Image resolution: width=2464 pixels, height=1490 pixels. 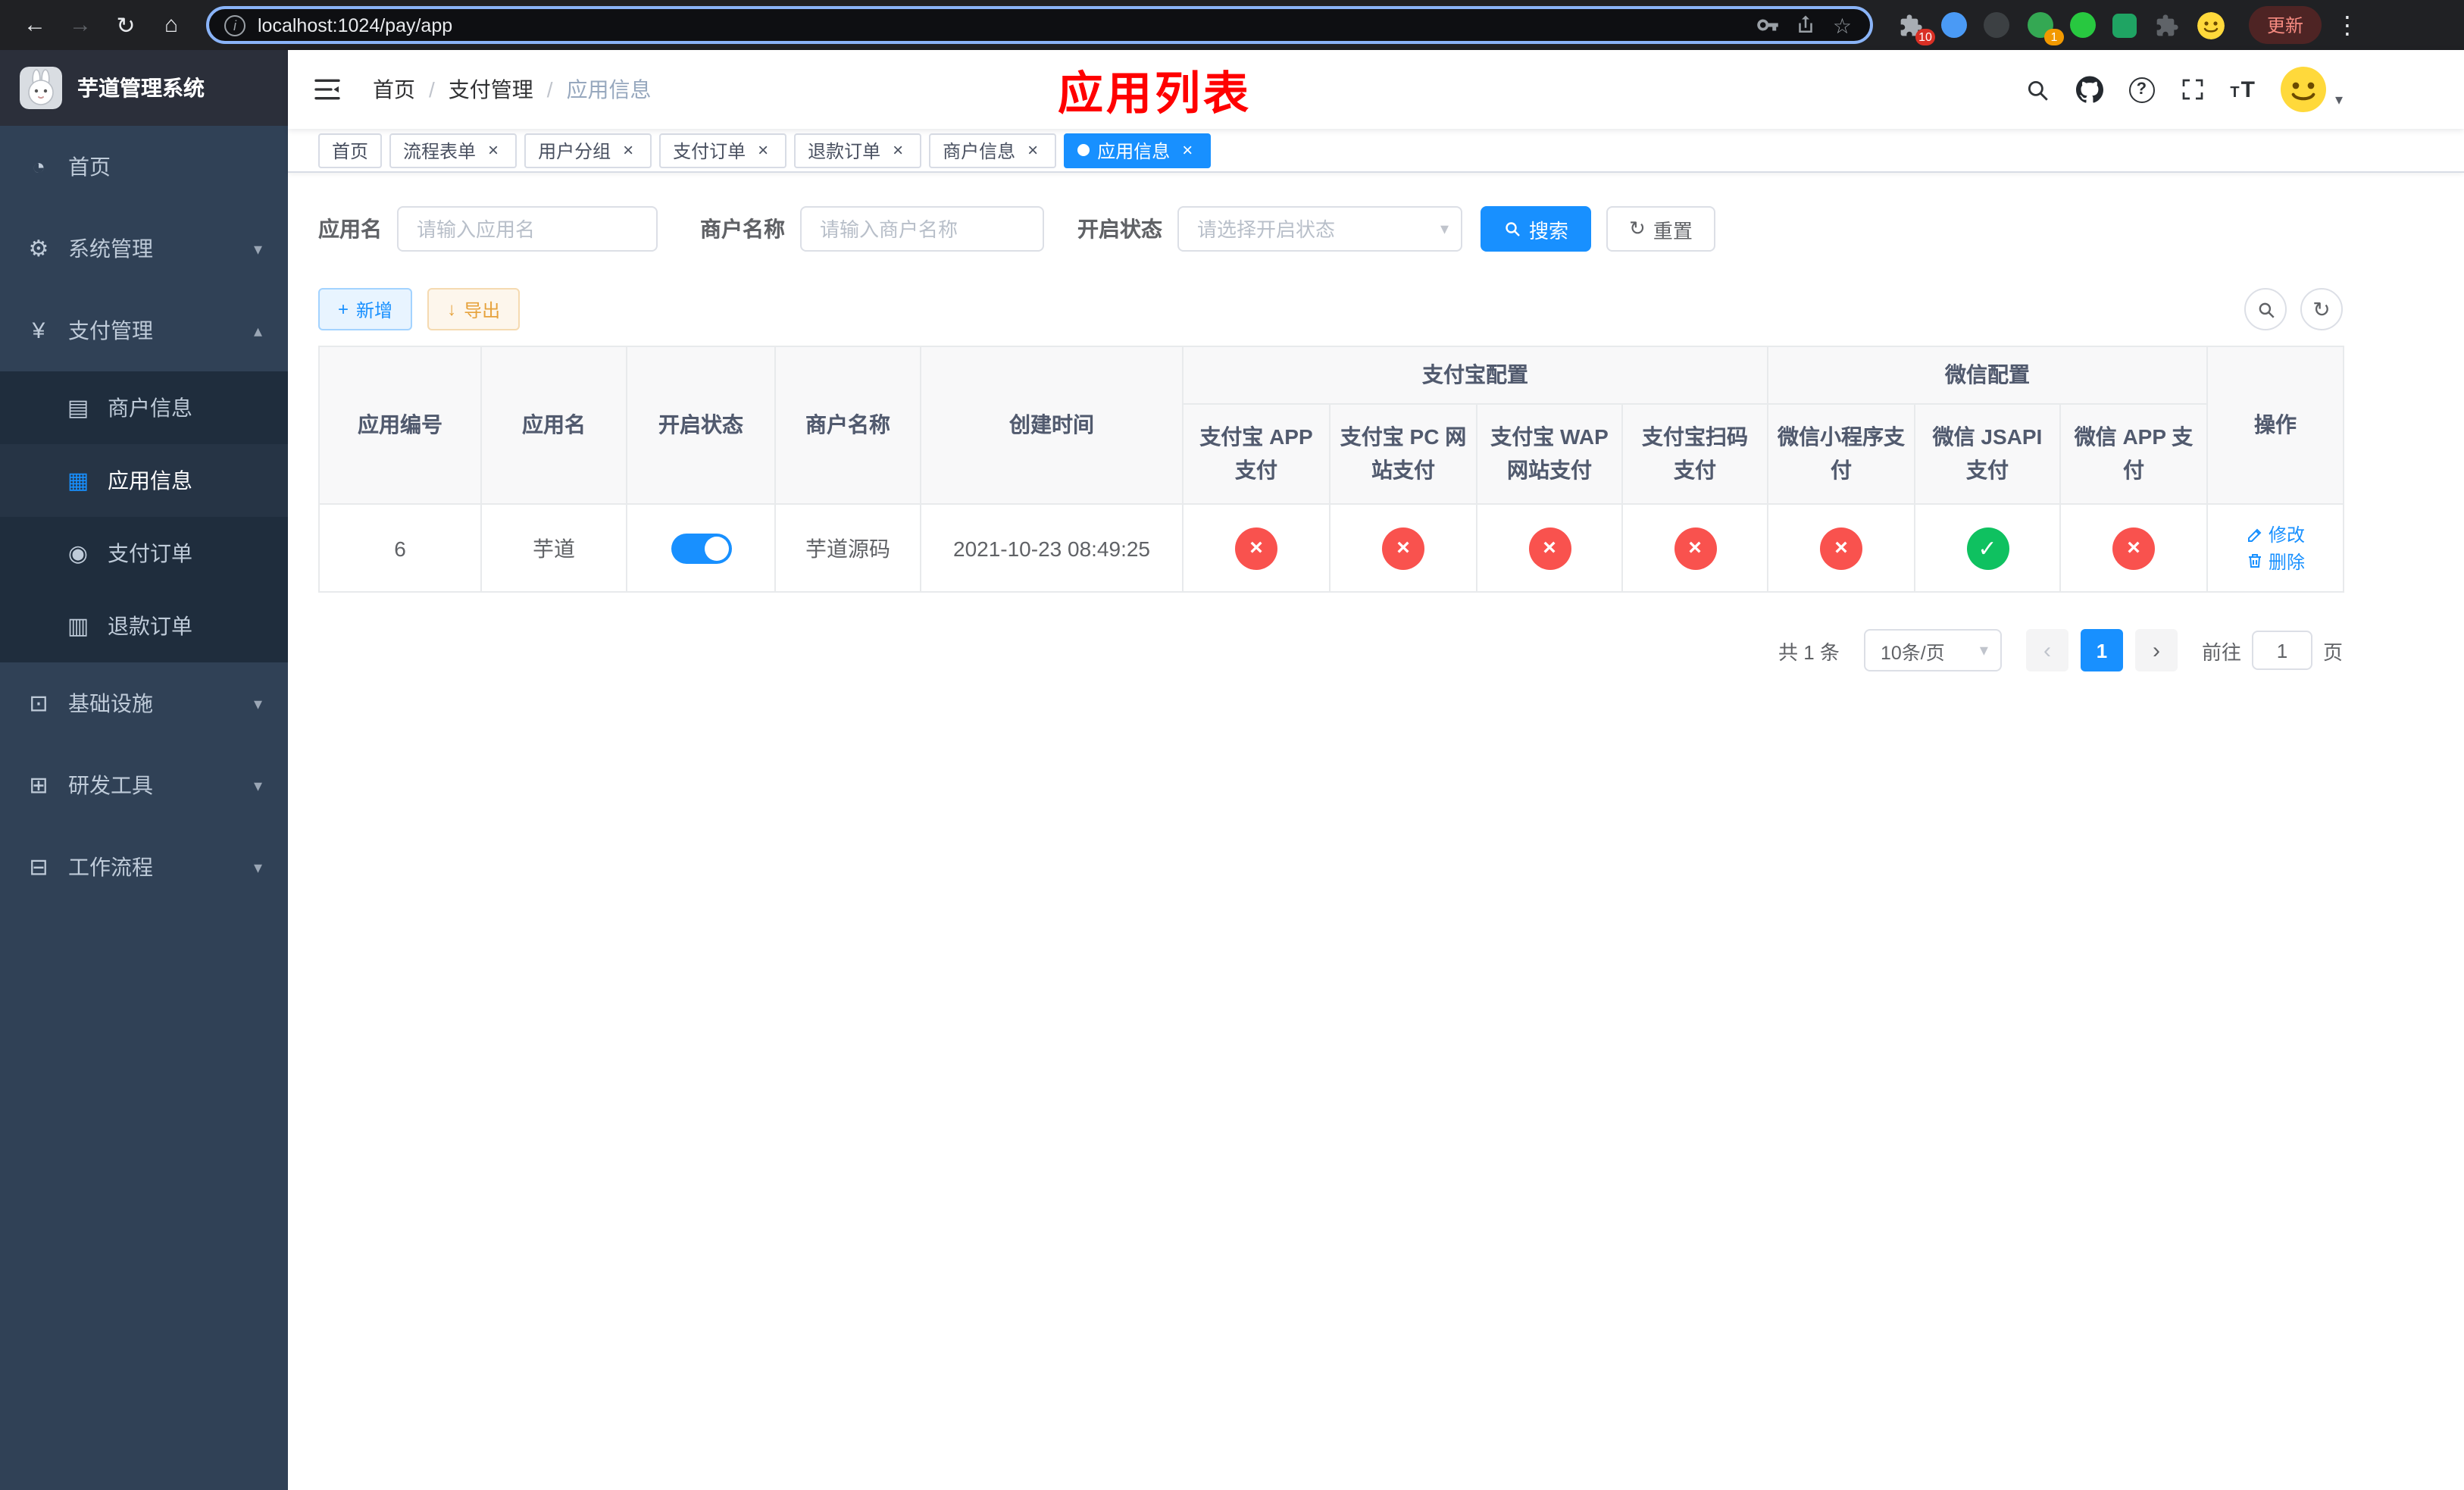 I want to click on status-toggle, so click(x=701, y=548).